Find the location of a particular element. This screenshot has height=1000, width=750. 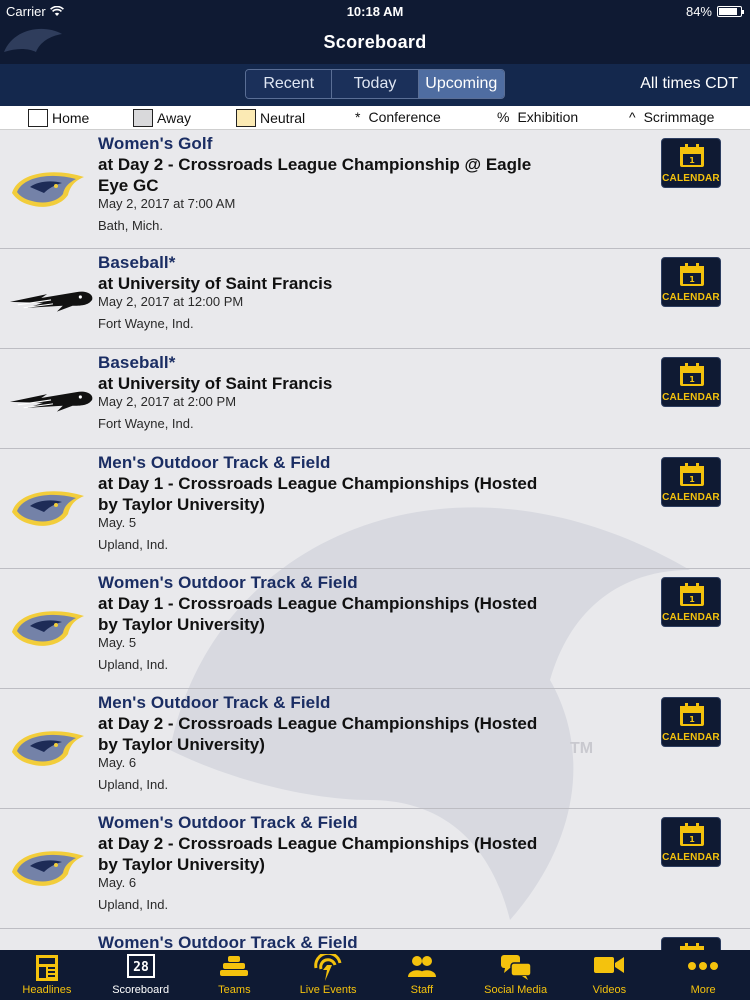

tab-videos: Videos is located at coordinates (610, 975).